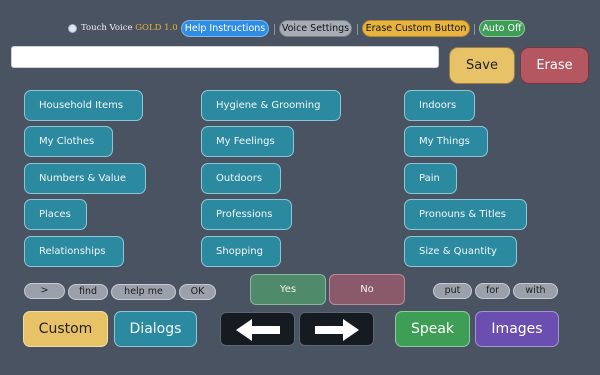  I want to click on category-hygiene-grooming: Hygiene & Grooming, so click(271, 105).